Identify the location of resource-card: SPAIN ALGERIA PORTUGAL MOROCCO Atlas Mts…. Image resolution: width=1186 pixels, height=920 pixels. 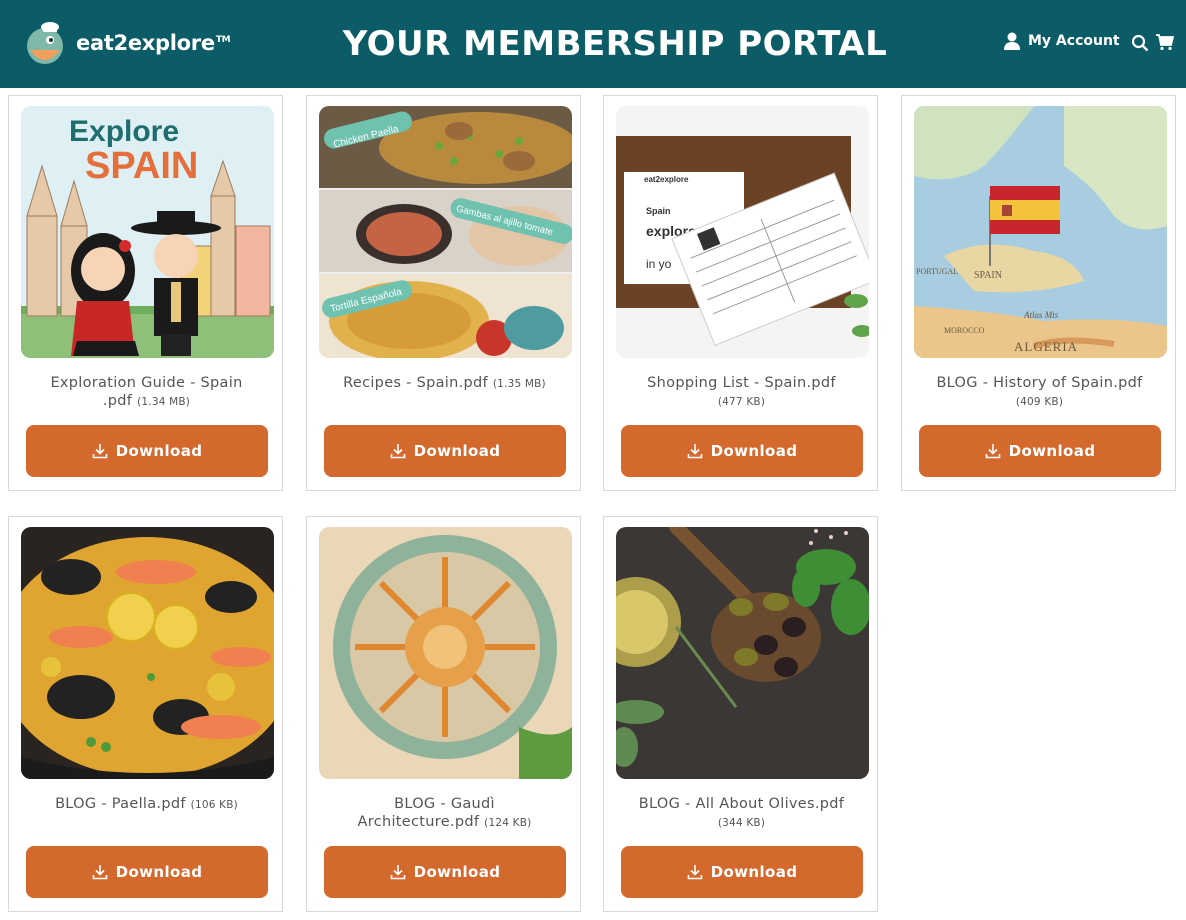
(1038, 293).